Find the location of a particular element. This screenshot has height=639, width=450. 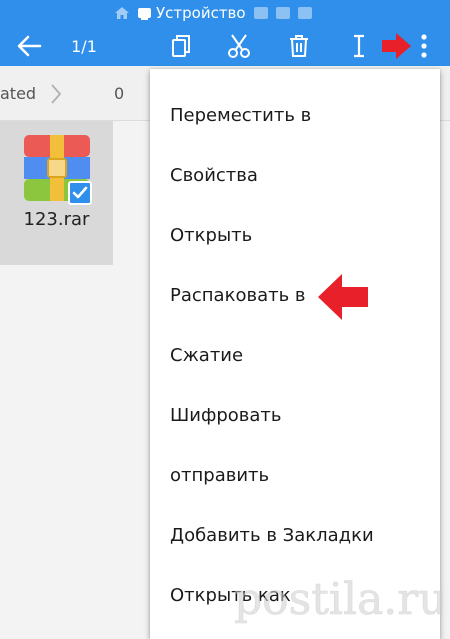

watermark-text: postila.ru is located at coordinates (338, 599).